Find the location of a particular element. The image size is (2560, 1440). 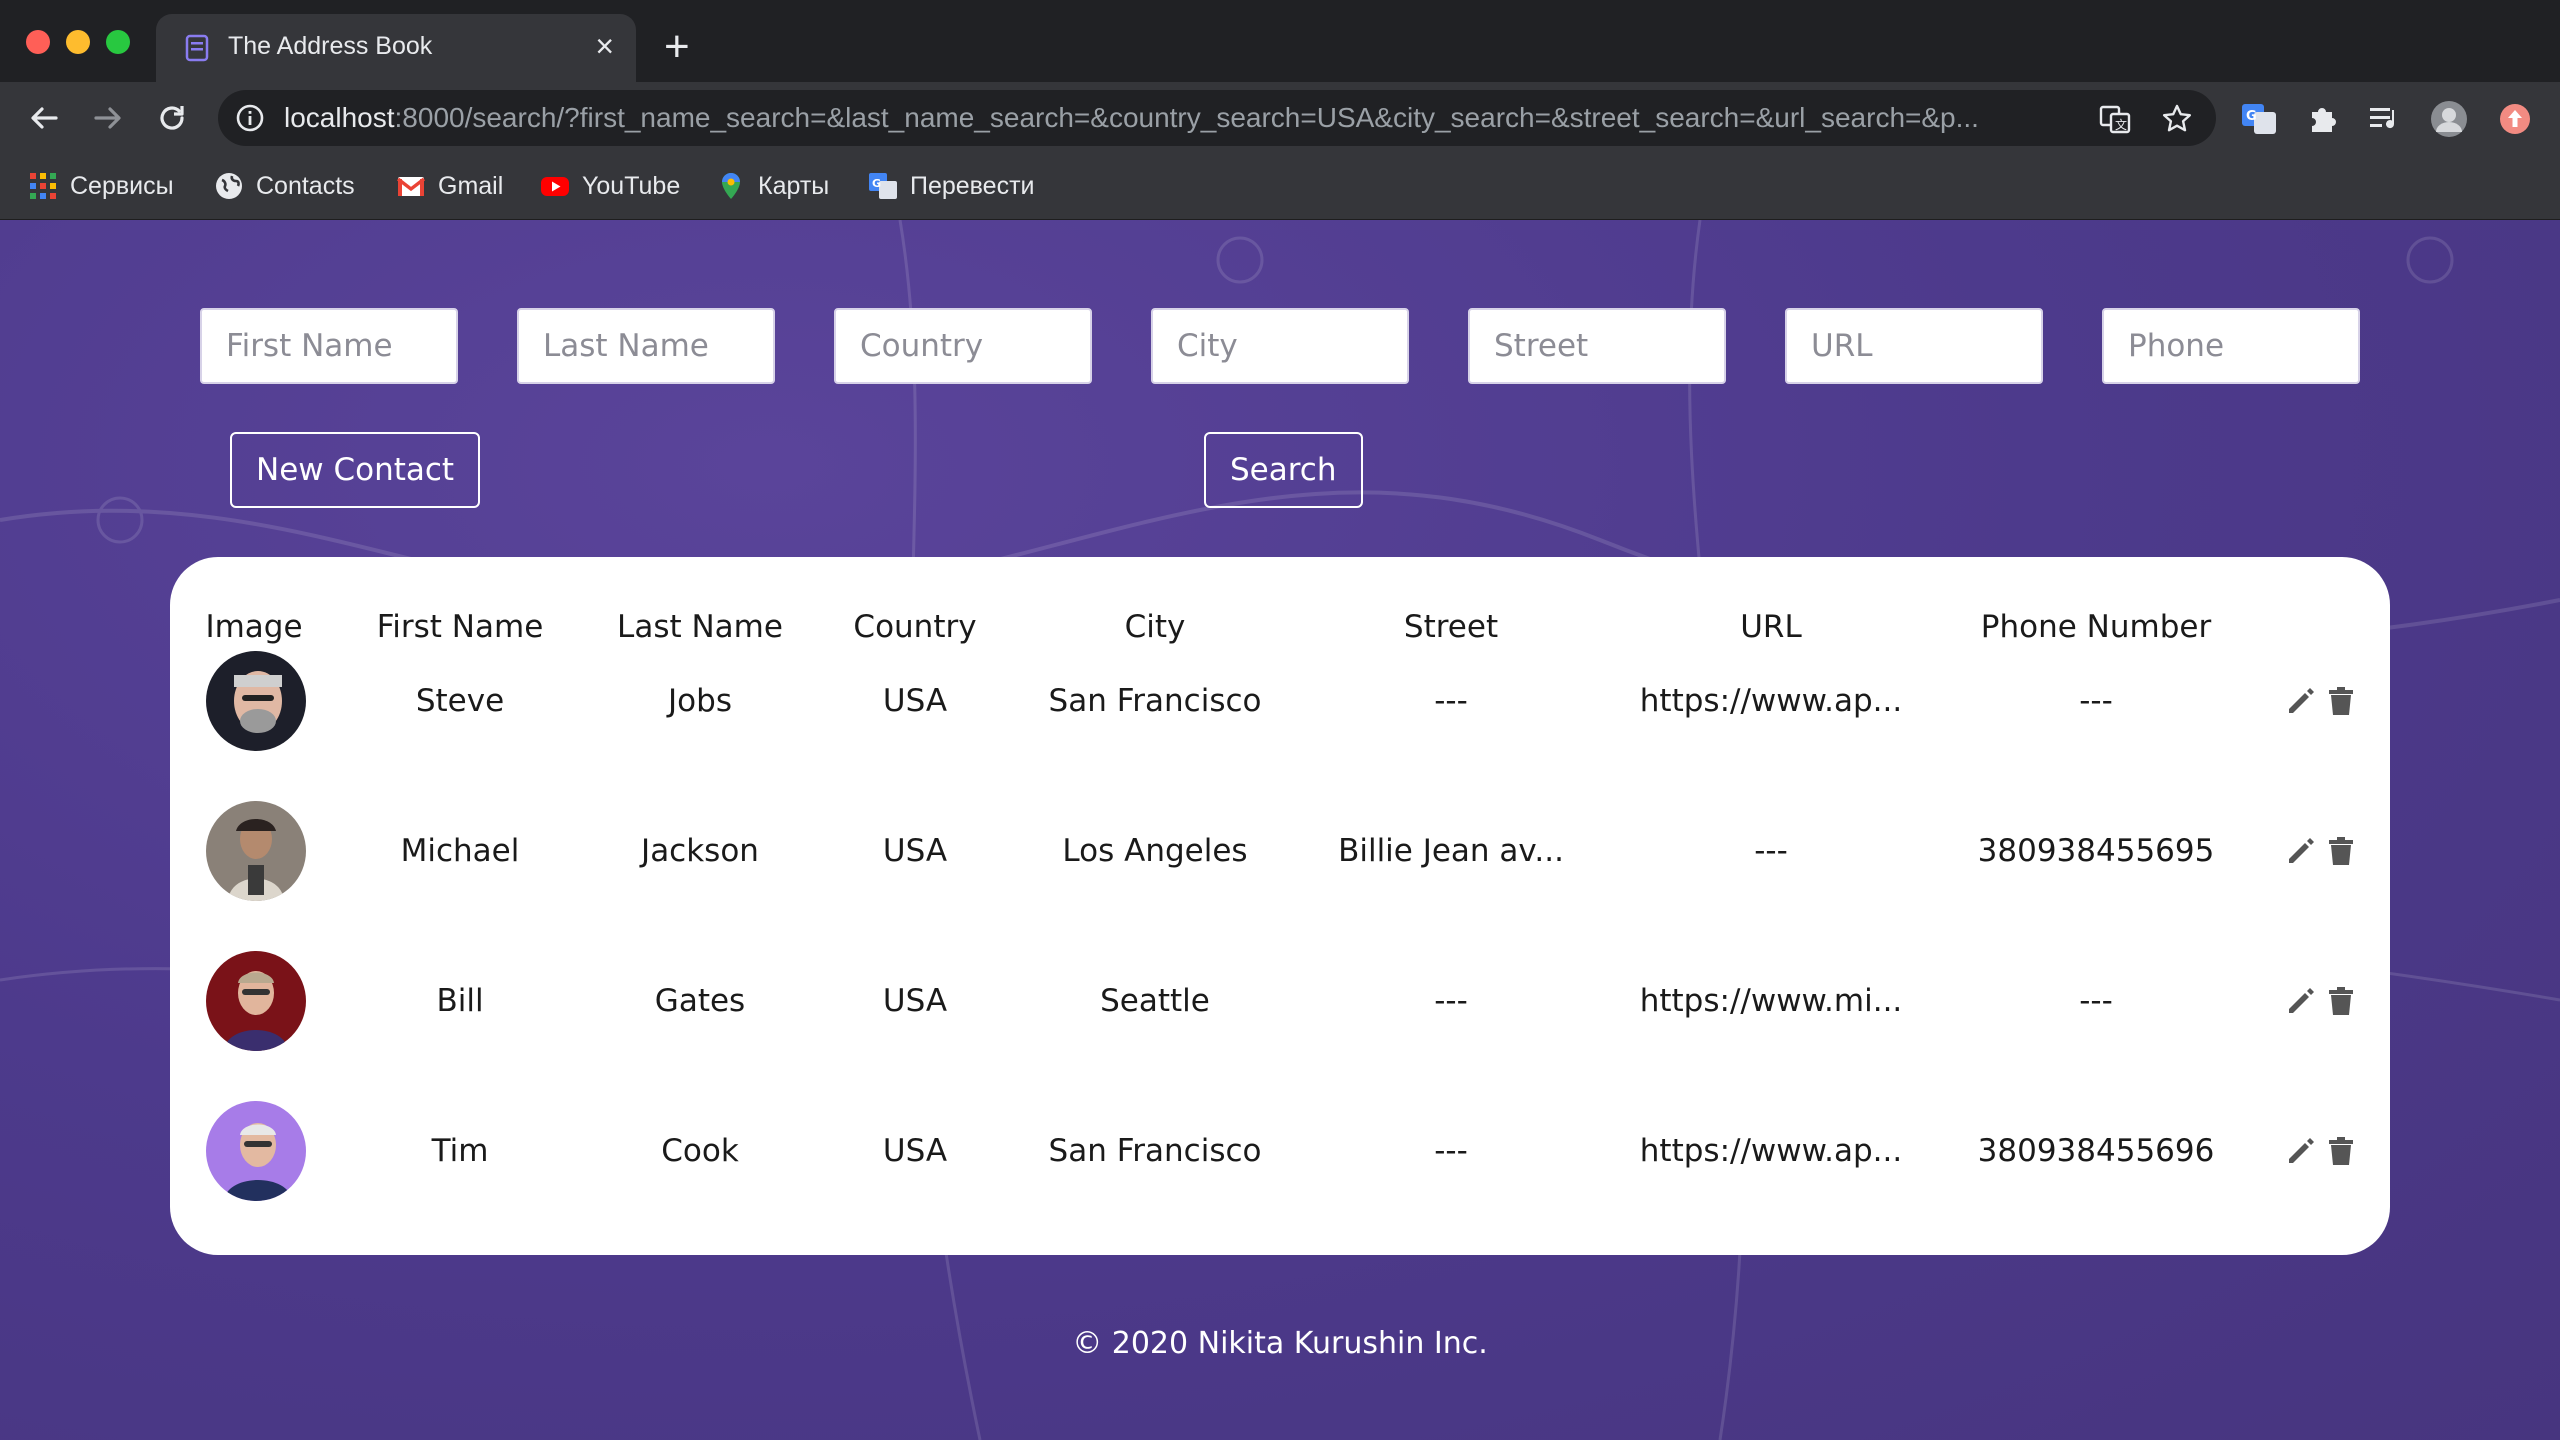

cell-first-name: Michael is located at coordinates (460, 851).